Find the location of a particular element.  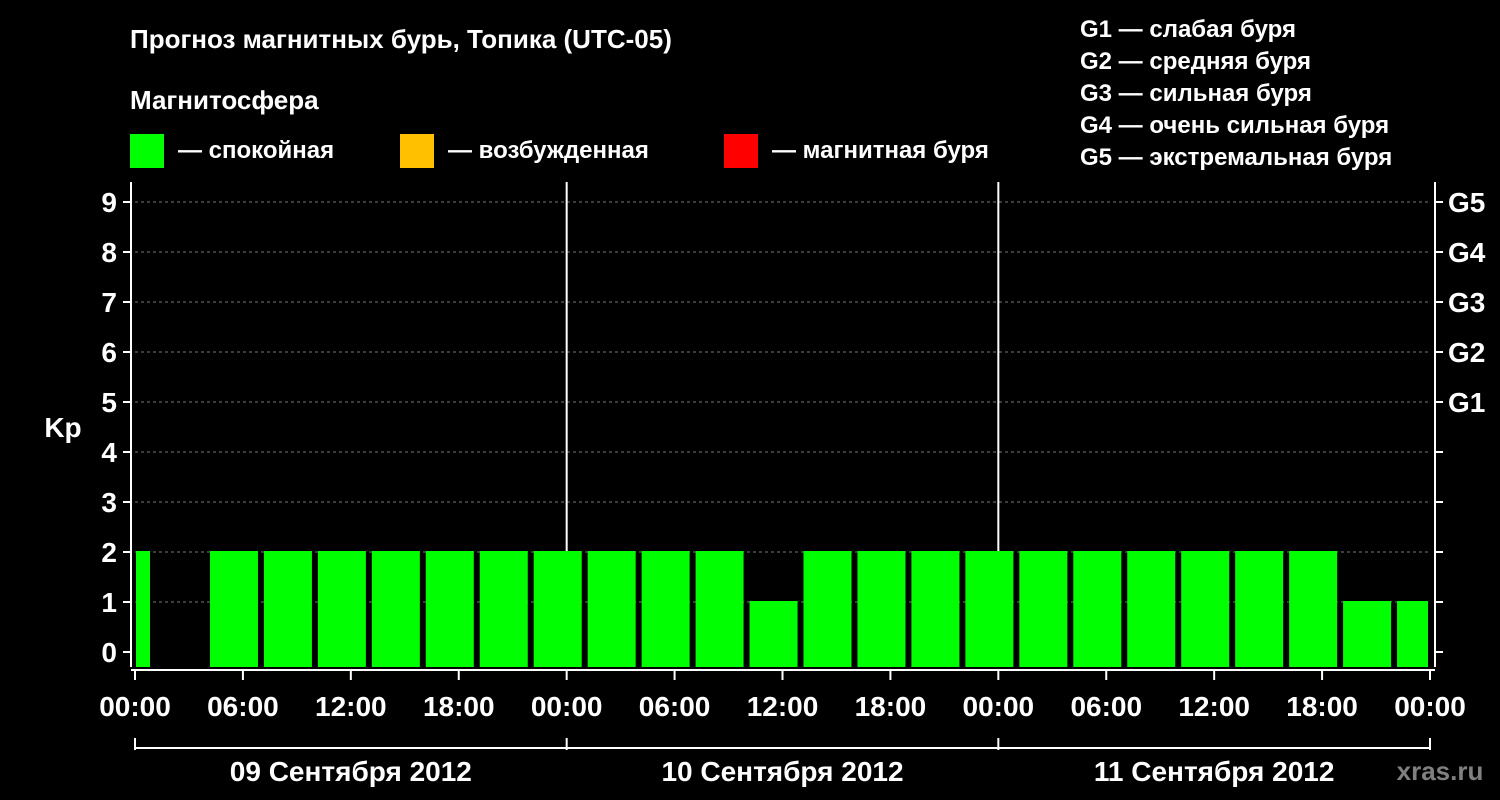

g-axis-label: G1 is located at coordinates (1466, 402).